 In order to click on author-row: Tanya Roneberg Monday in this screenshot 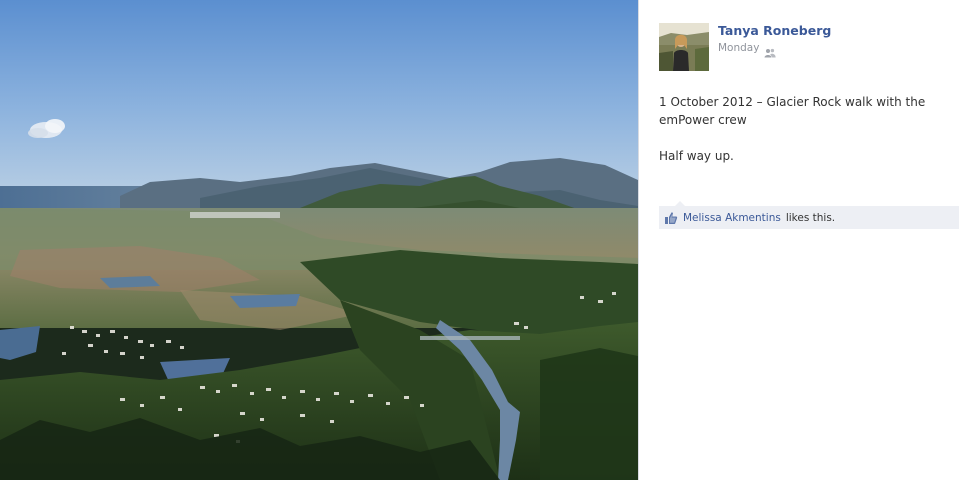, I will do `click(804, 48)`.